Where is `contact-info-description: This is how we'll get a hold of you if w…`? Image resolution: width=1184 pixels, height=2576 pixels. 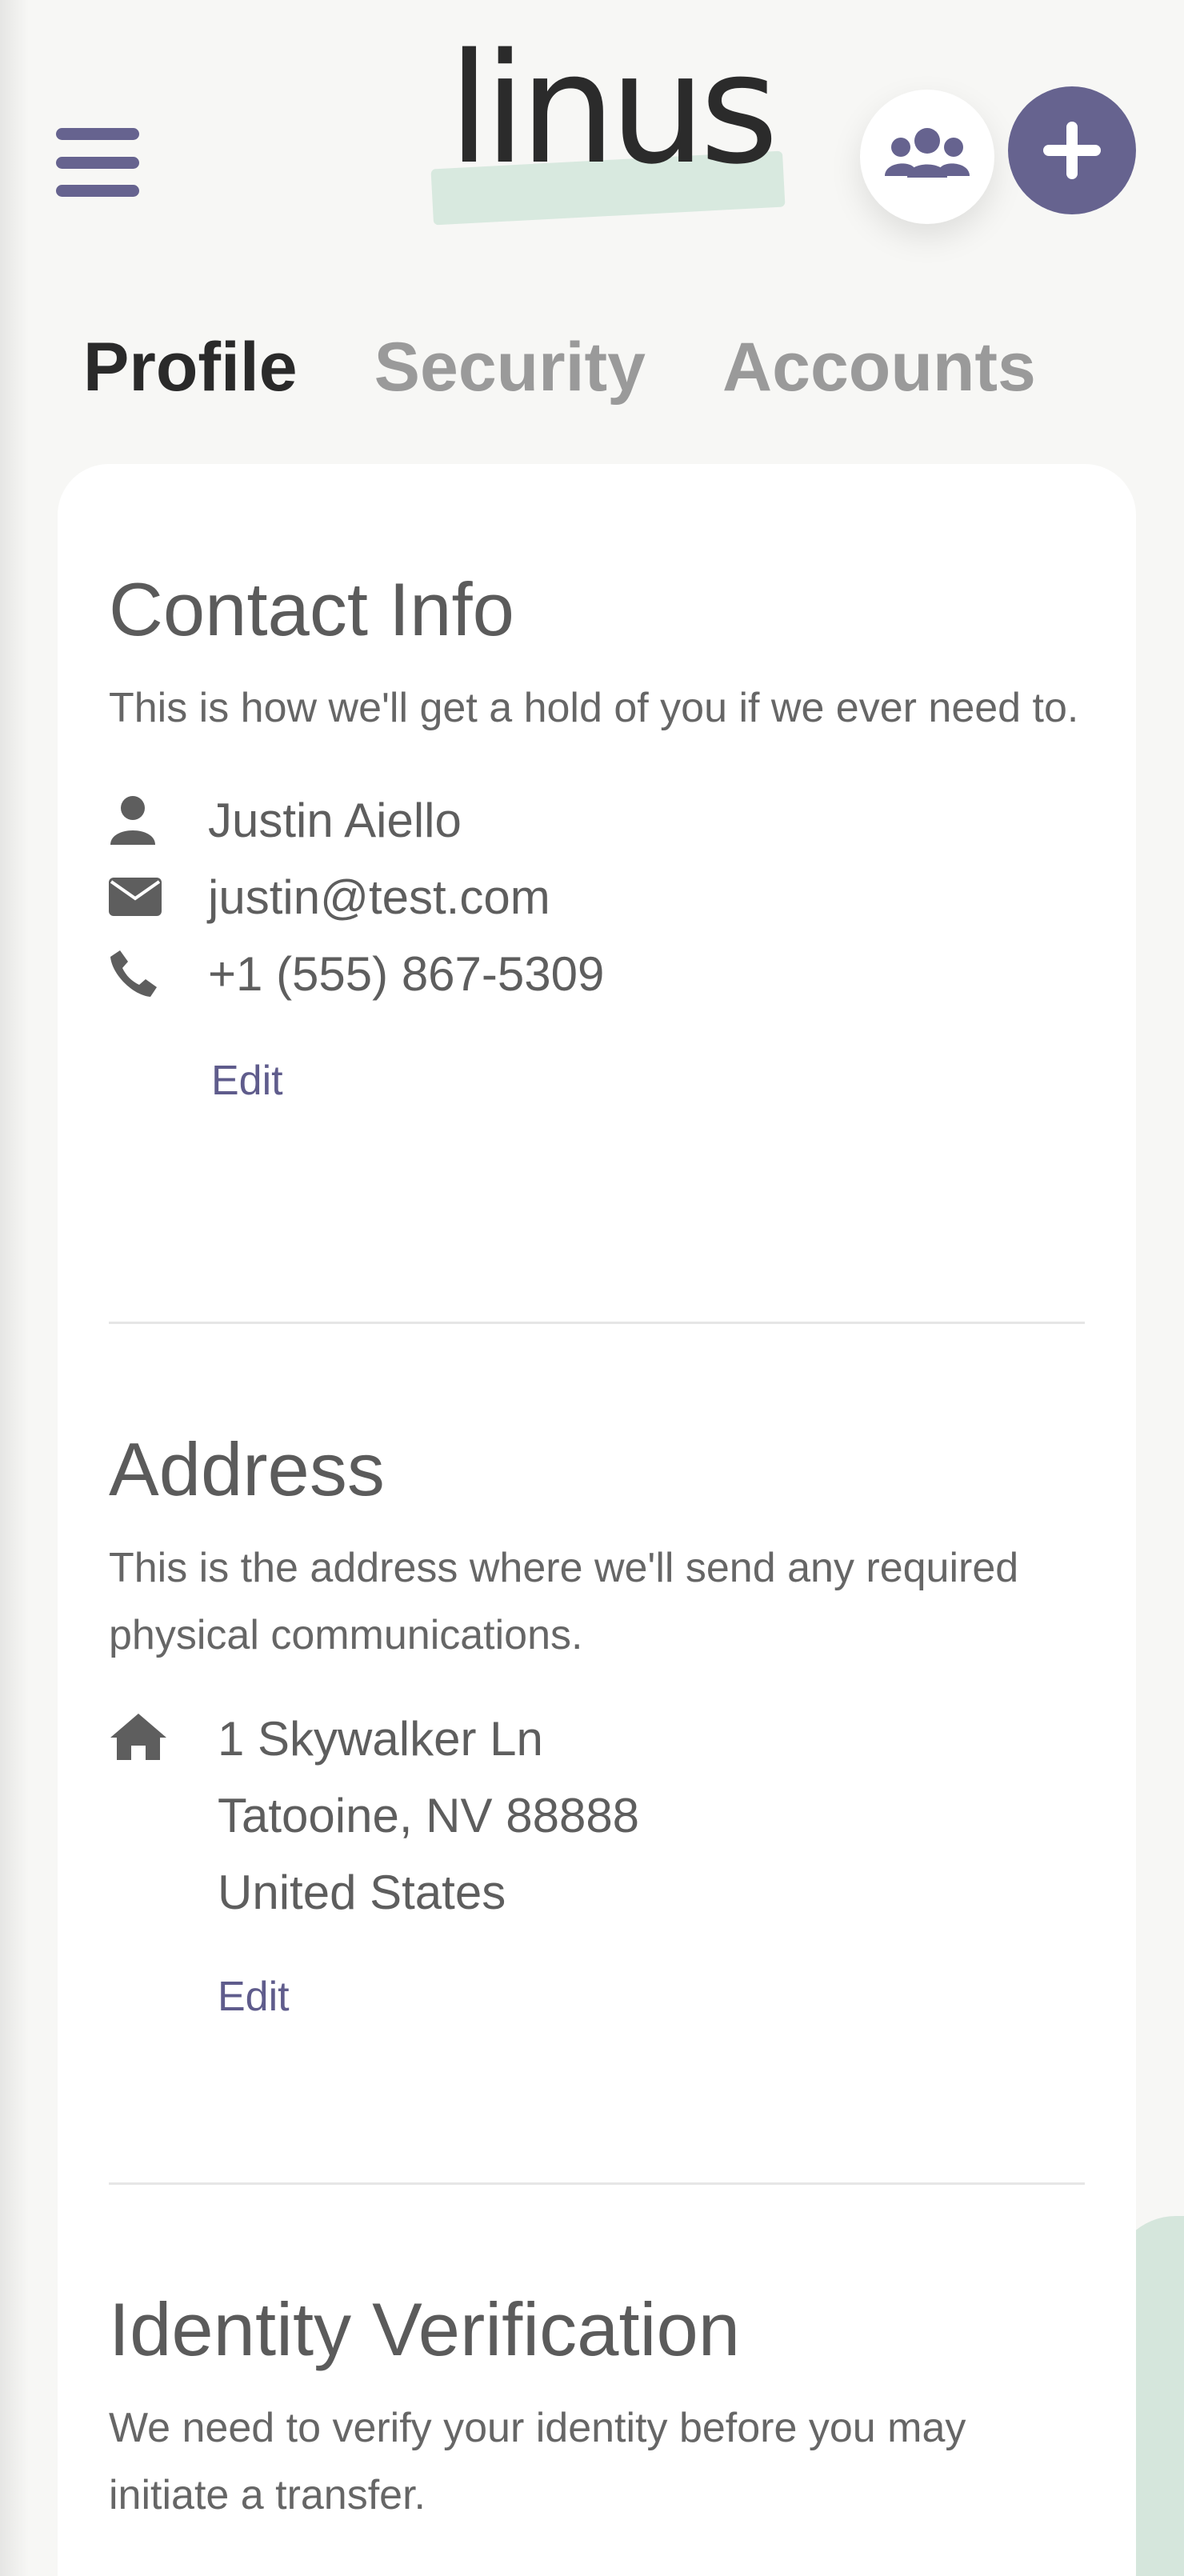
contact-info-description: This is how we'll get a hold of you if w… is located at coordinates (594, 708).